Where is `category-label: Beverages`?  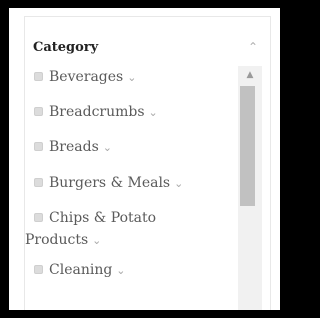 category-label: Beverages is located at coordinates (86, 77).